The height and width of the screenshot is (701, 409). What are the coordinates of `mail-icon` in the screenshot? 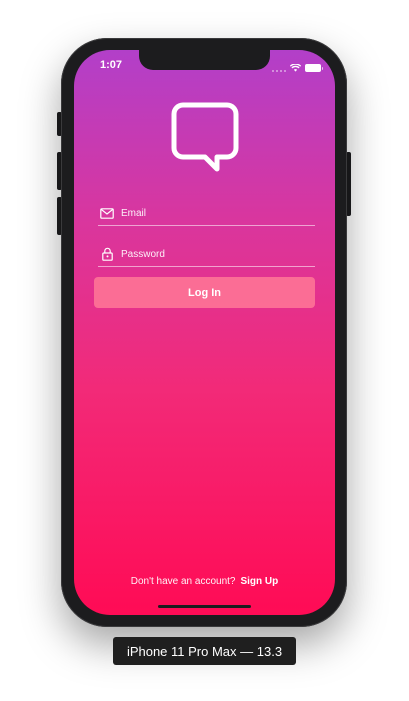 It's located at (107, 213).